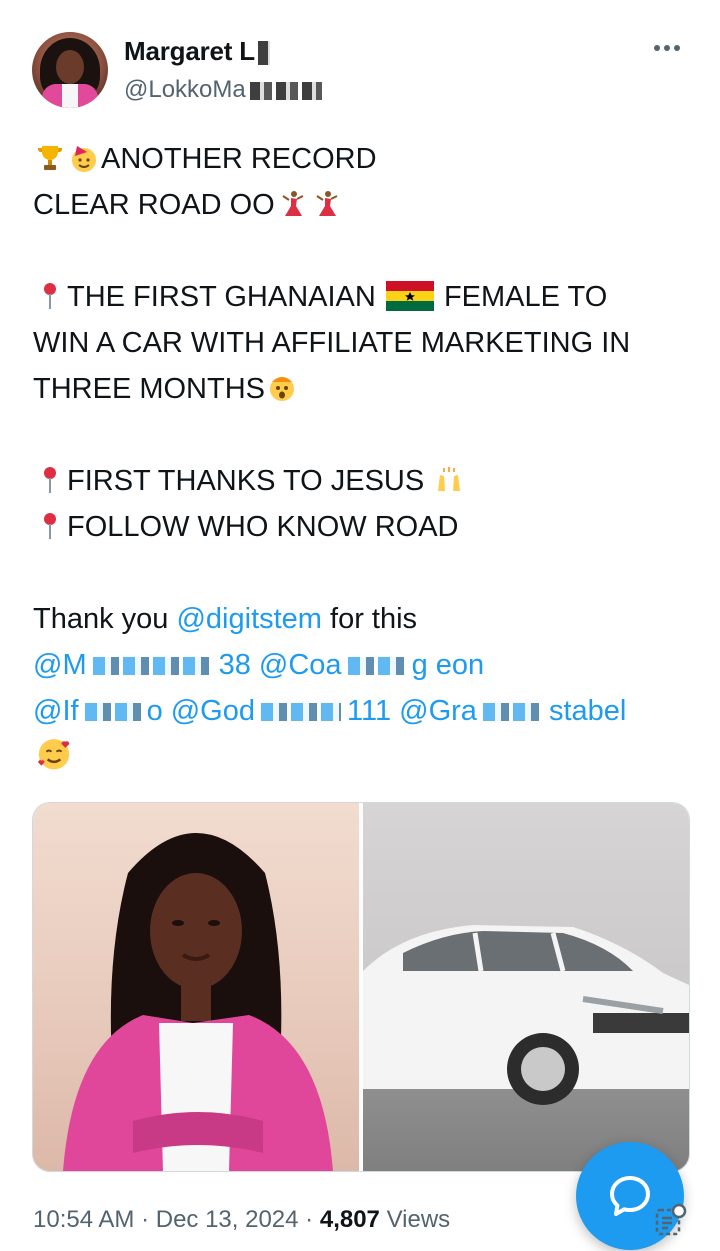 Image resolution: width=720 pixels, height=1251 pixels. Describe the element at coordinates (101, 619) in the screenshot. I see `thanks-prefix: Thank you` at that location.